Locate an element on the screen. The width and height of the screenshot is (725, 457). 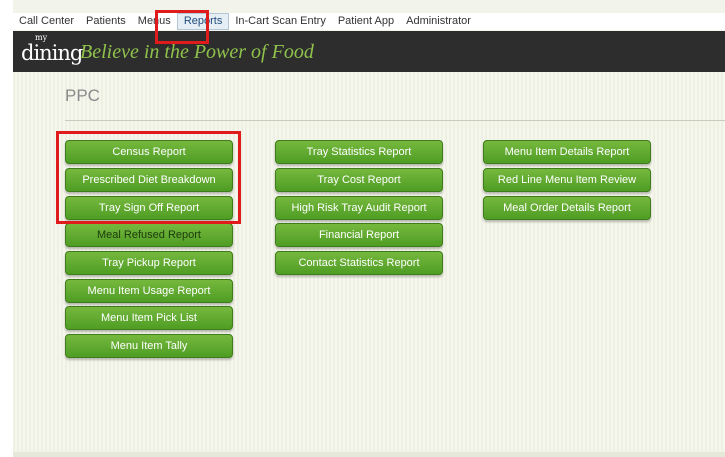
mydining-logo: my dining is located at coordinates (52, 52).